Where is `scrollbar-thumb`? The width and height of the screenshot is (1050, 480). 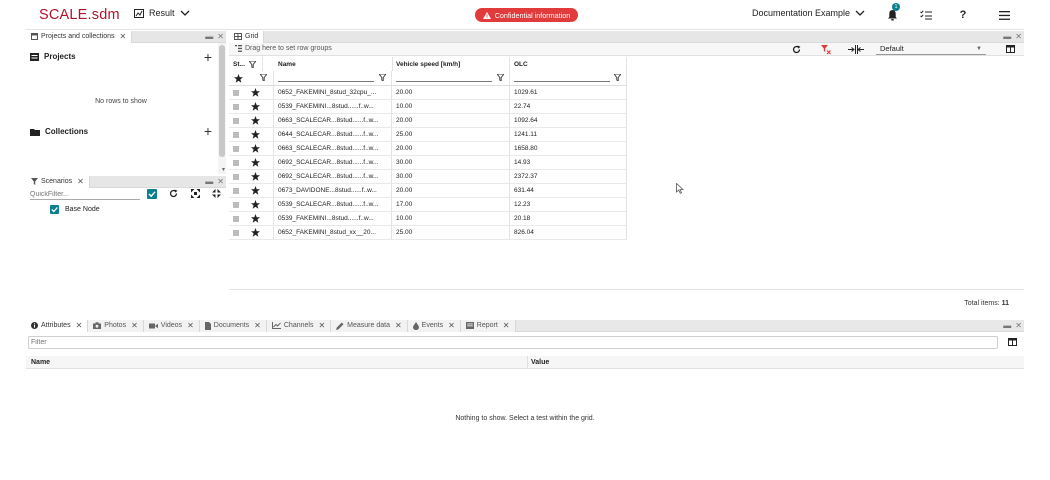 scrollbar-thumb is located at coordinates (222, 101).